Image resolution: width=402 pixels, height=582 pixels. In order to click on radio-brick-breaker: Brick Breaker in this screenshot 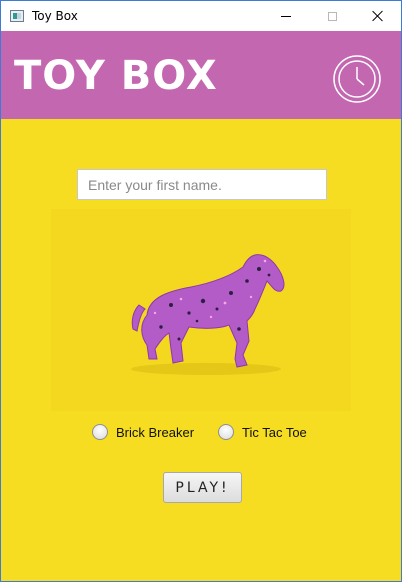, I will do `click(143, 432)`.